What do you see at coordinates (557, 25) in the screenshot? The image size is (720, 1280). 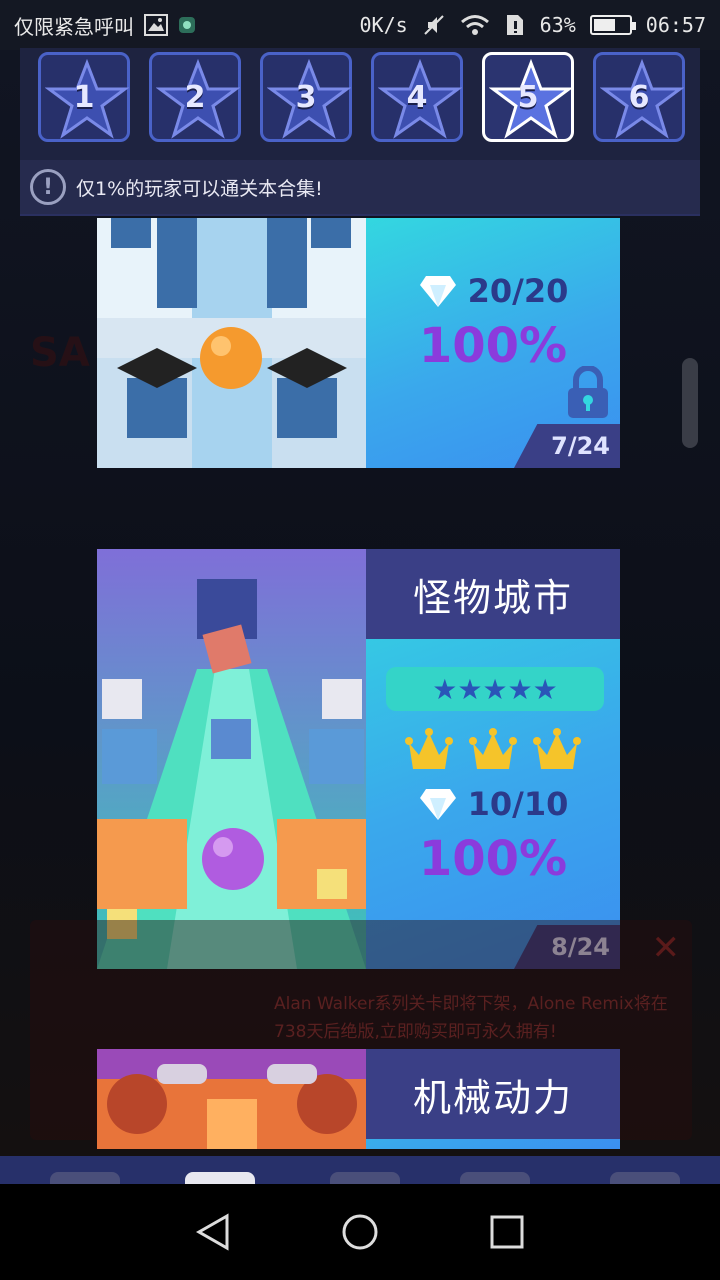 I see `battery-percent: 63%` at bounding box center [557, 25].